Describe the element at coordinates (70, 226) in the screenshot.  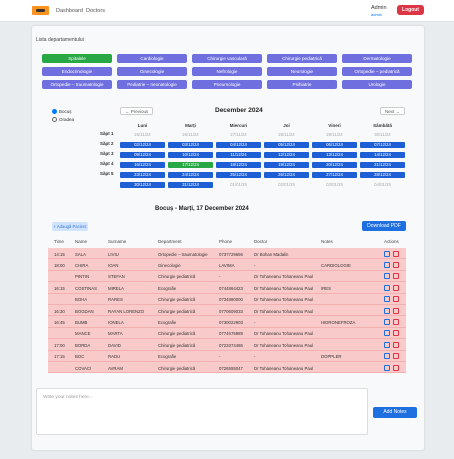
I see `add-patient-button: + Adaugă Pacient` at that location.